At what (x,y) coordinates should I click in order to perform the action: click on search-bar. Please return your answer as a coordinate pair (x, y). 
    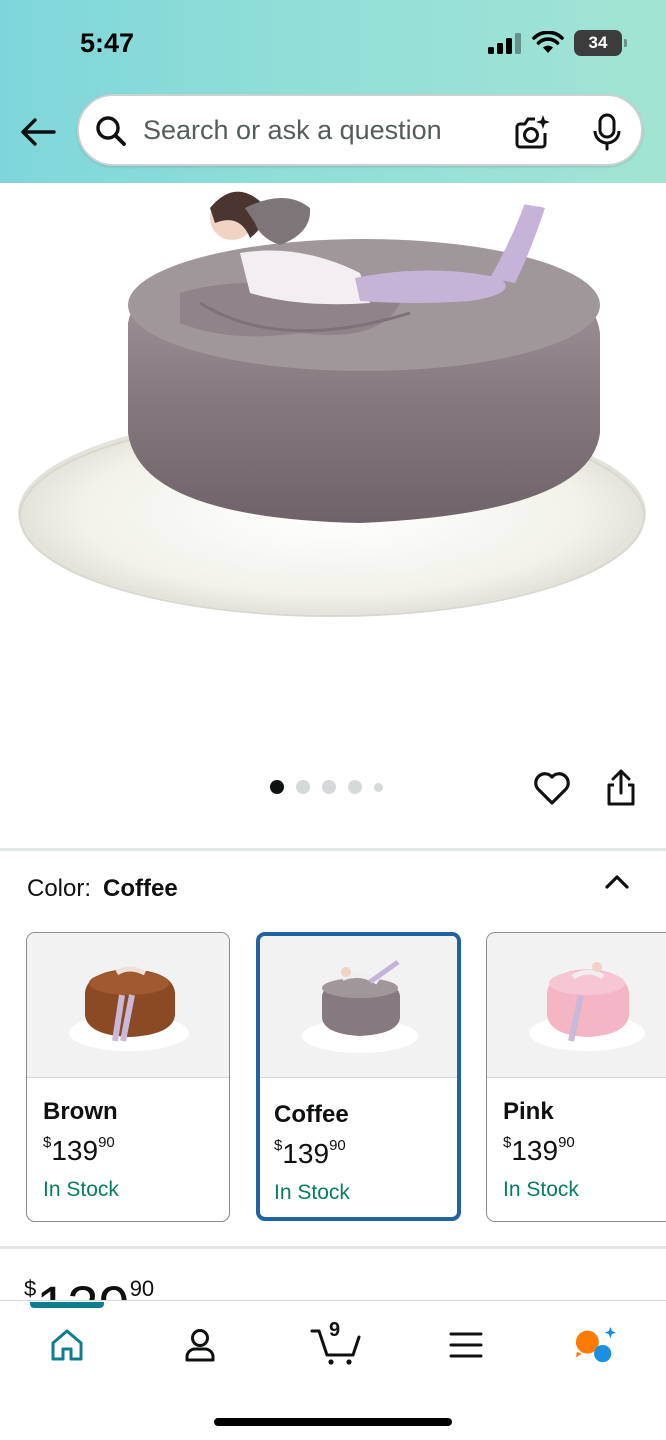
    Looking at the image, I should click on (360, 130).